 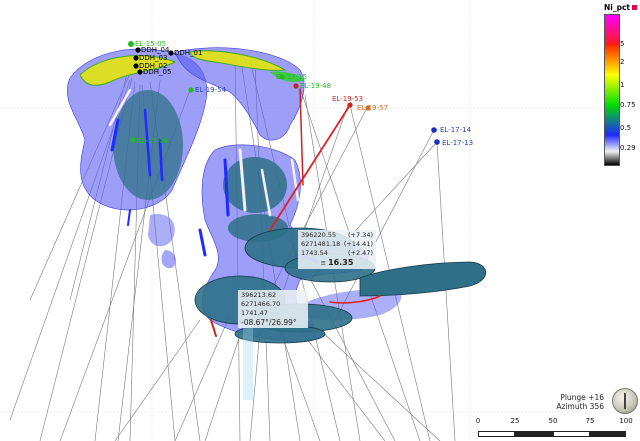 What do you see at coordinates (254, 313) in the screenshot?
I see `readout-coord: 1741.47` at bounding box center [254, 313].